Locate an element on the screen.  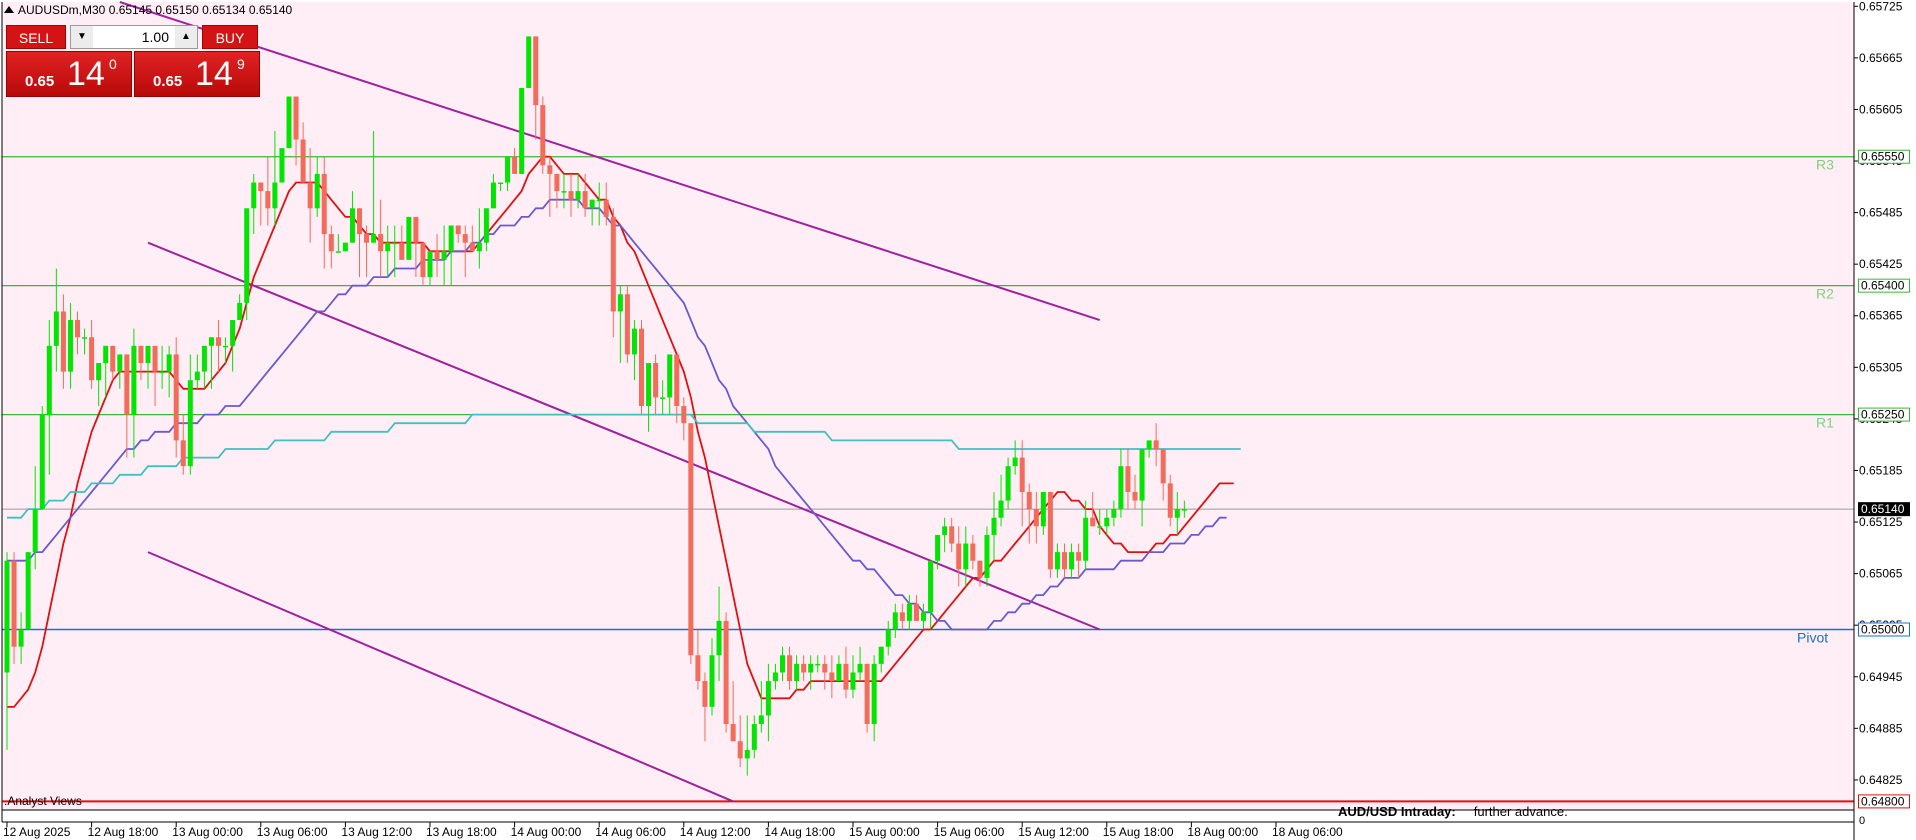
time-tick-label: 12 Aug 18:00 is located at coordinates (123, 832).